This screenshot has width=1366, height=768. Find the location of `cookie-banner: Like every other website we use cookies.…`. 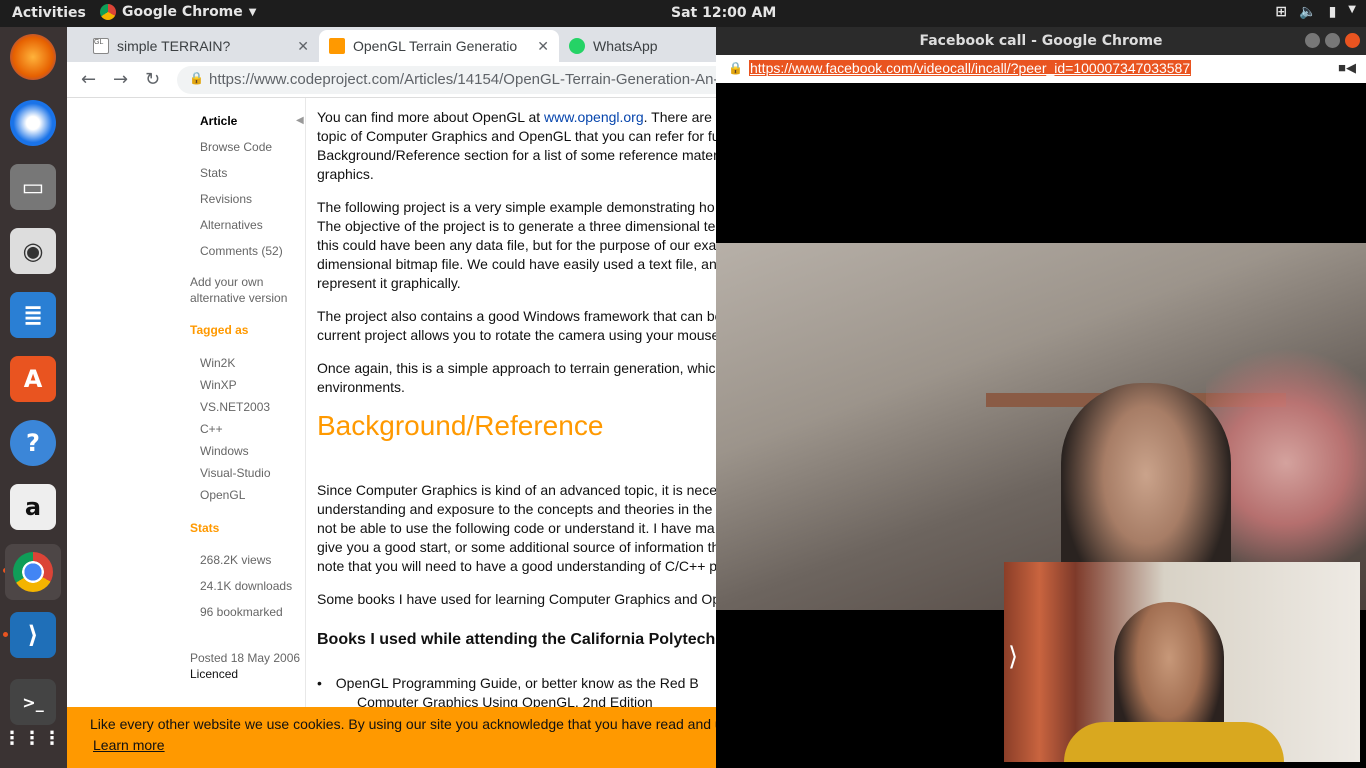

cookie-banner: Like every other website we use cookies.… is located at coordinates (391, 737).